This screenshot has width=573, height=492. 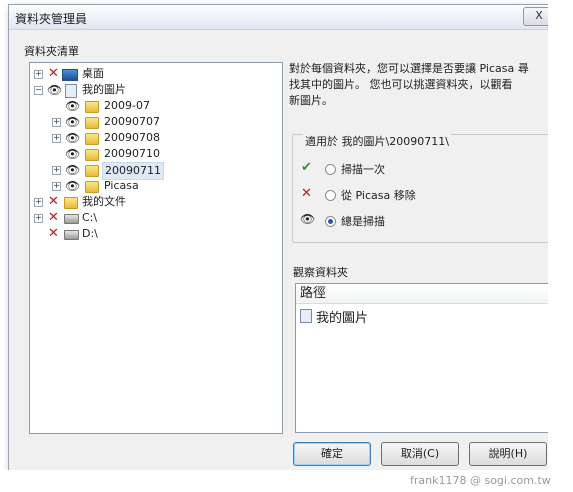 I want to click on remove-label: 從 Picasa 移除, so click(x=378, y=195).